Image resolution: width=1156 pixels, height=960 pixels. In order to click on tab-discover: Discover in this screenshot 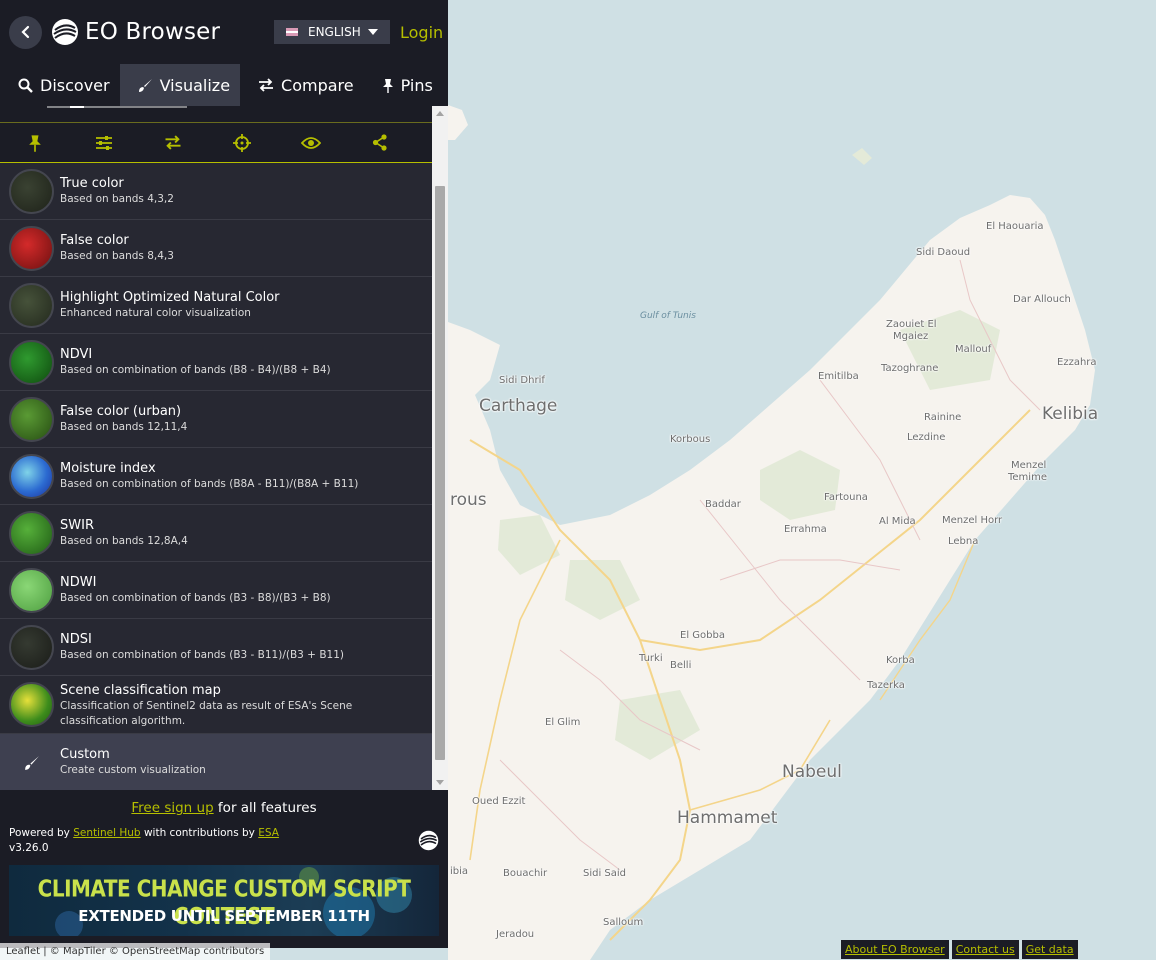, I will do `click(60, 85)`.